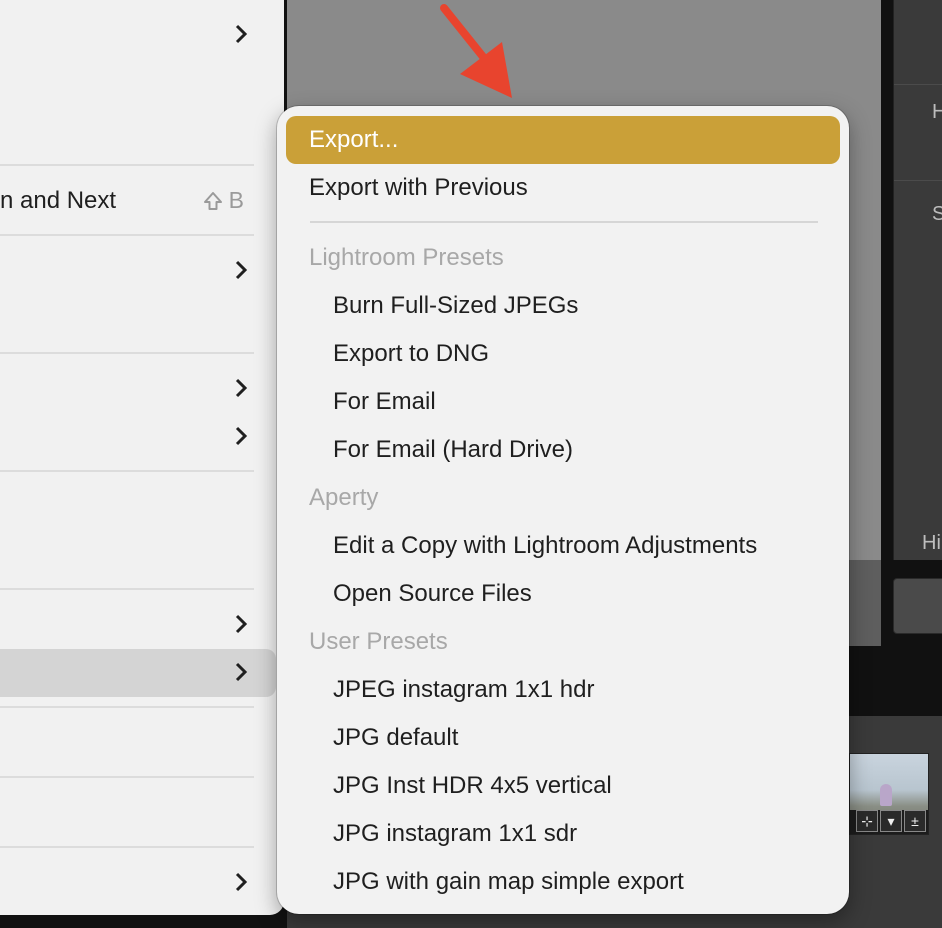 The width and height of the screenshot is (942, 928). Describe the element at coordinates (931, 543) in the screenshot. I see `panel-label-hi: Hi` at that location.